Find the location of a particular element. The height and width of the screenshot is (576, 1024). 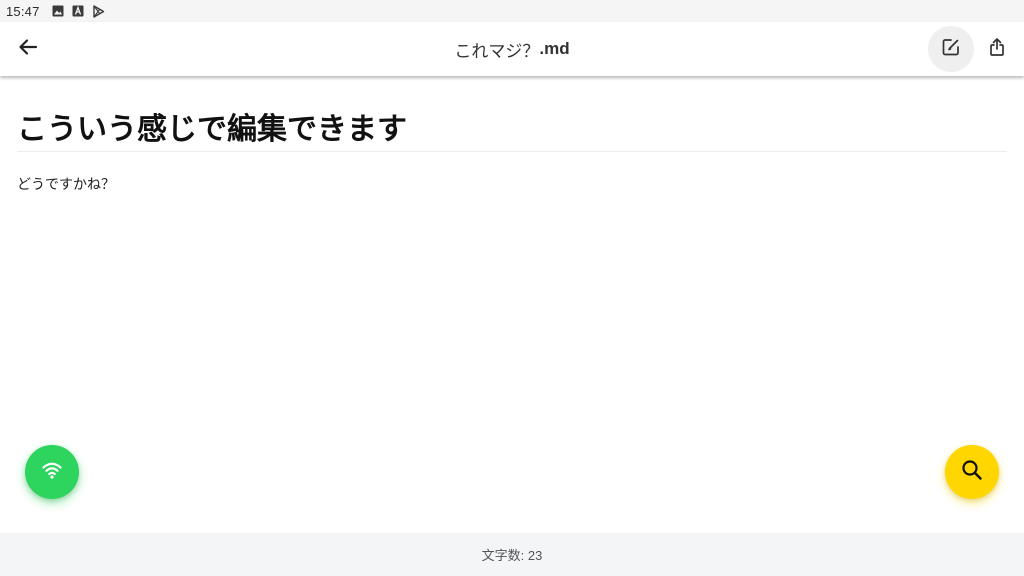

image-icon is located at coordinates (58, 11).